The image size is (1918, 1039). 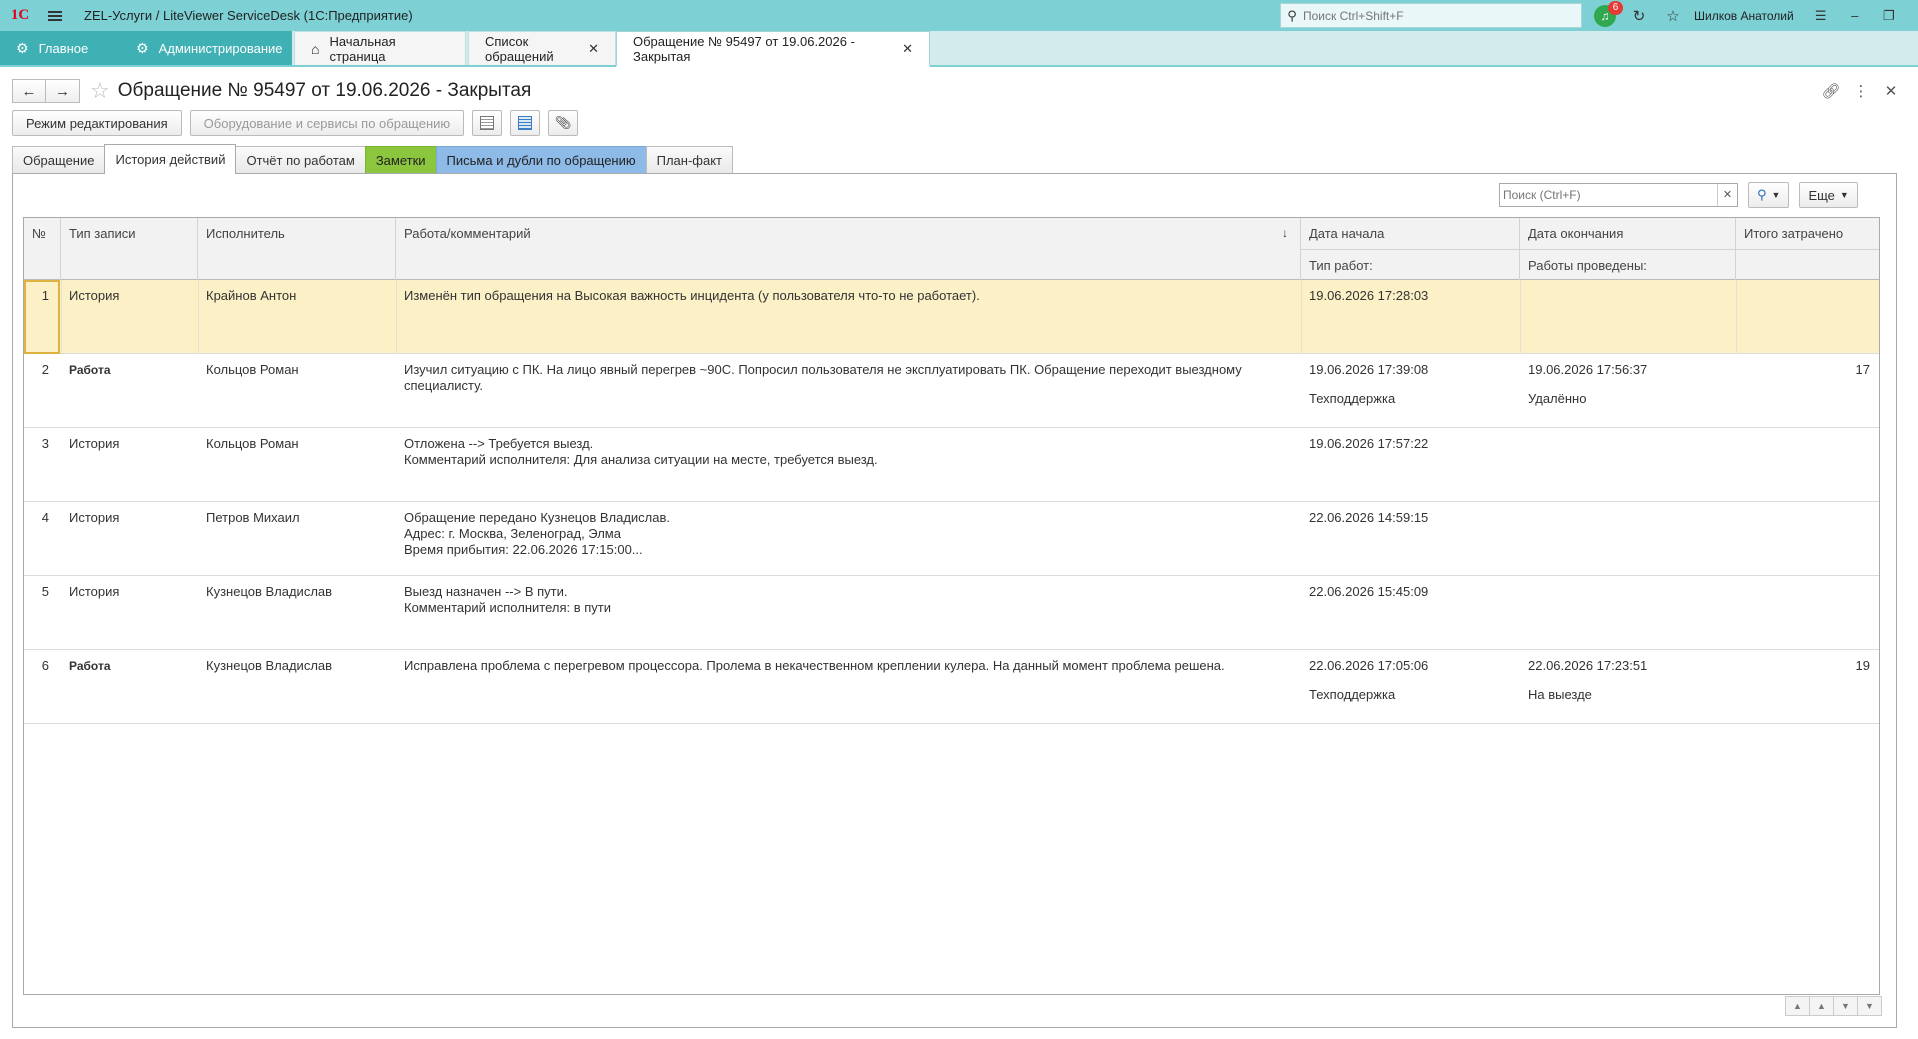 What do you see at coordinates (1369, 295) in the screenshot?
I see `cell-start: 19.06.2026 17:28:03` at bounding box center [1369, 295].